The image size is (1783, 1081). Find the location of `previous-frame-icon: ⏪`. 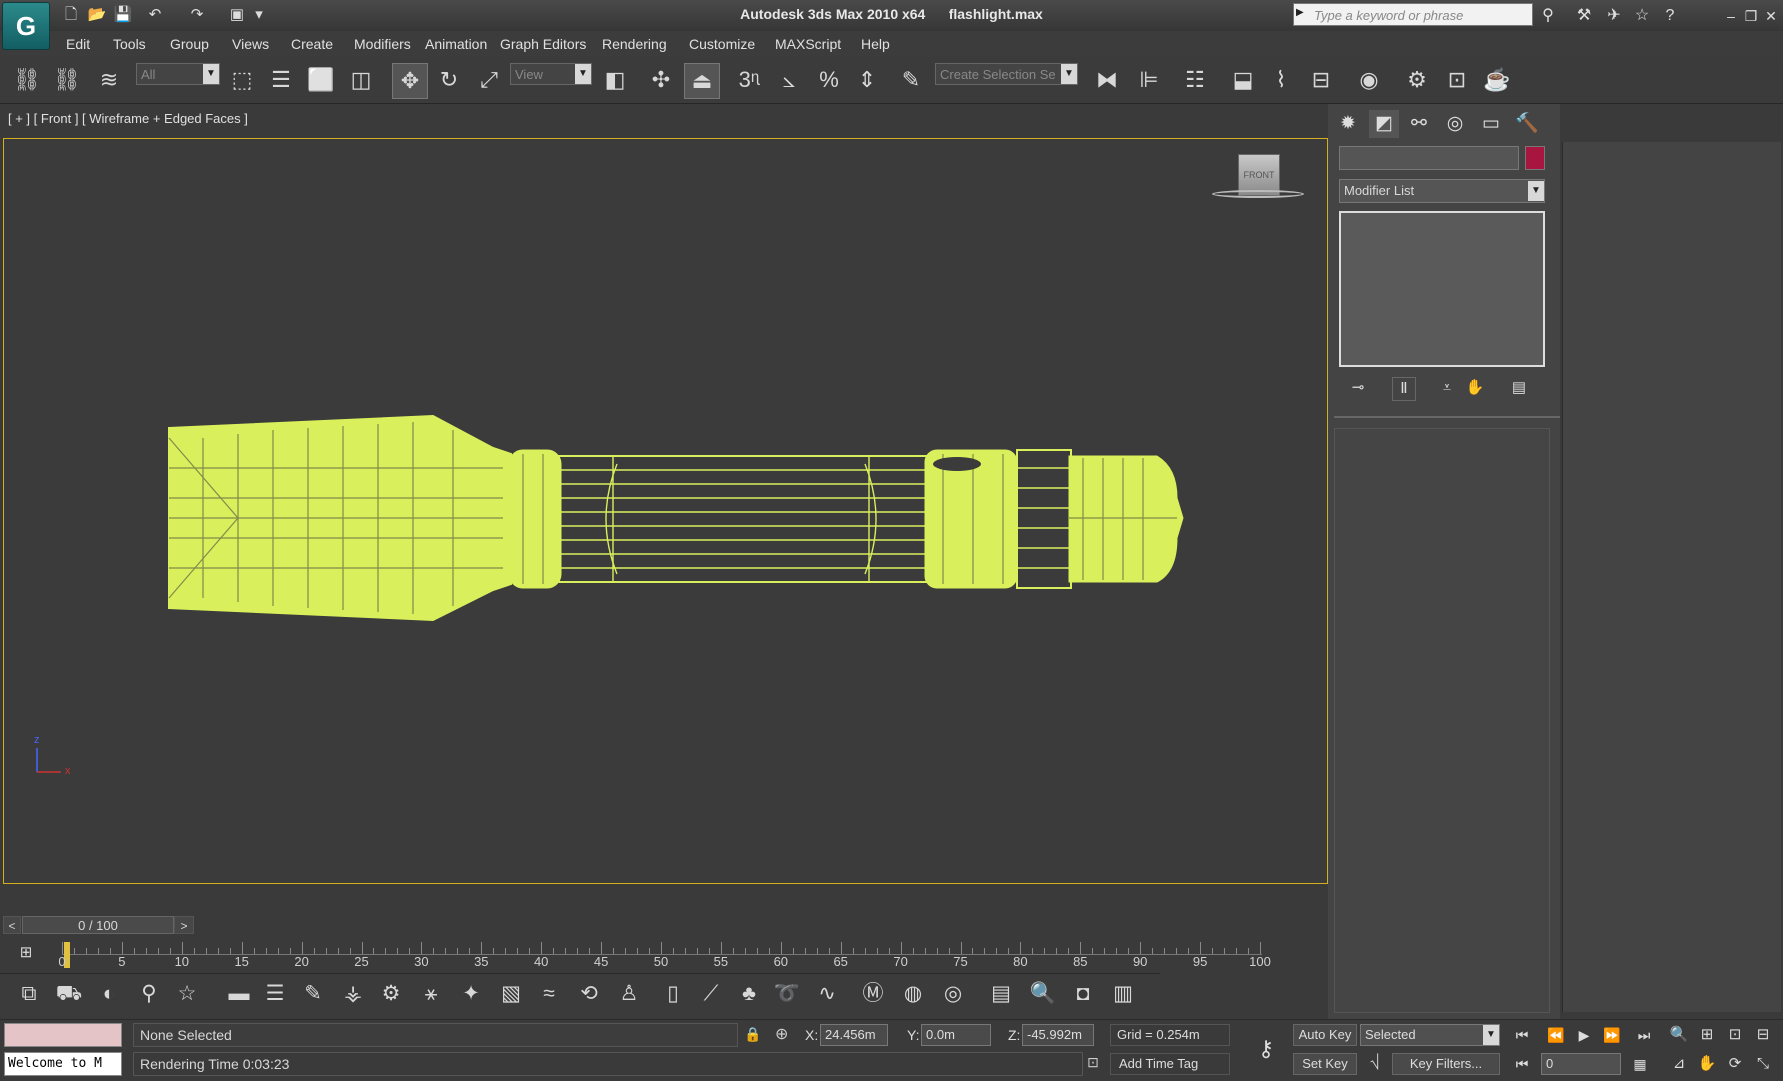

previous-frame-icon: ⏪ is located at coordinates (1556, 1035).